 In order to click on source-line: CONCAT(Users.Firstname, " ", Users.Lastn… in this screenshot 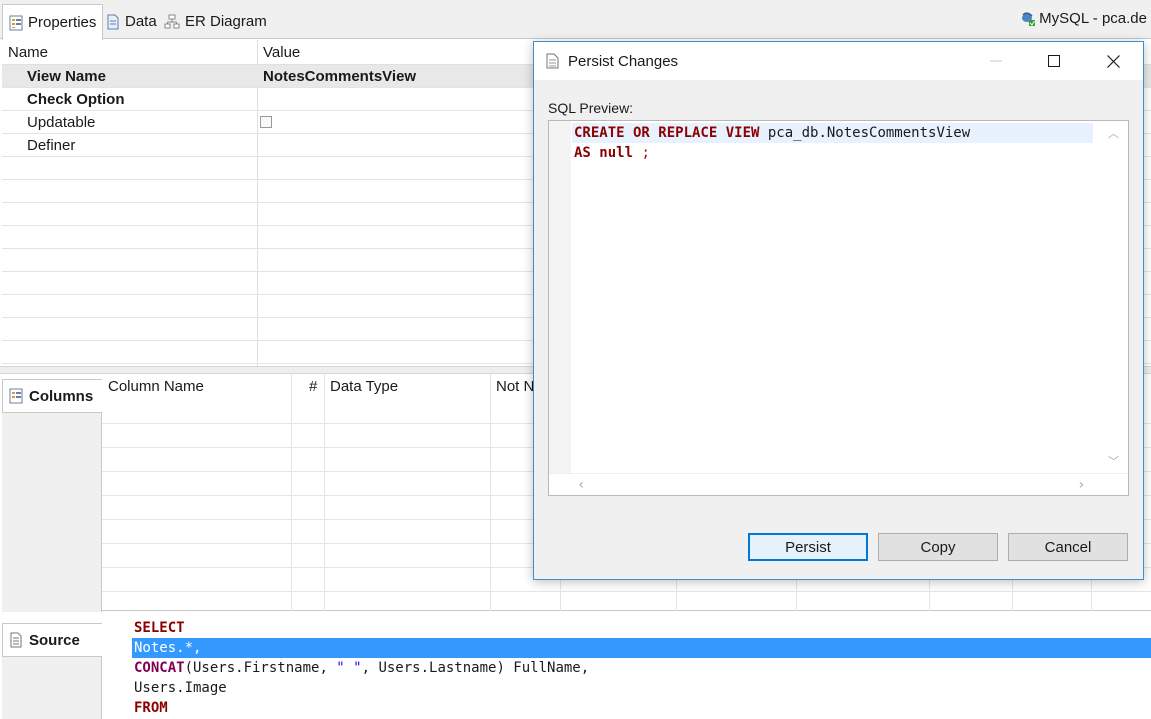, I will do `click(361, 668)`.